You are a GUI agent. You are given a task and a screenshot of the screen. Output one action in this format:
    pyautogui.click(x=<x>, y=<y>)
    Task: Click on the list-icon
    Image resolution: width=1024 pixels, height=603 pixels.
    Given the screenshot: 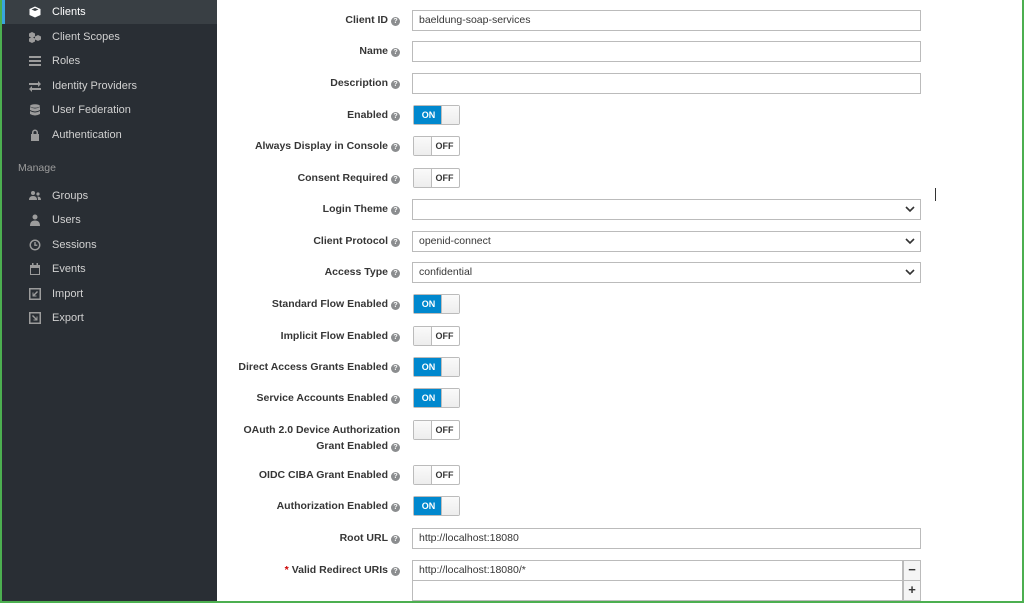 What is the action you would take?
    pyautogui.click(x=35, y=61)
    